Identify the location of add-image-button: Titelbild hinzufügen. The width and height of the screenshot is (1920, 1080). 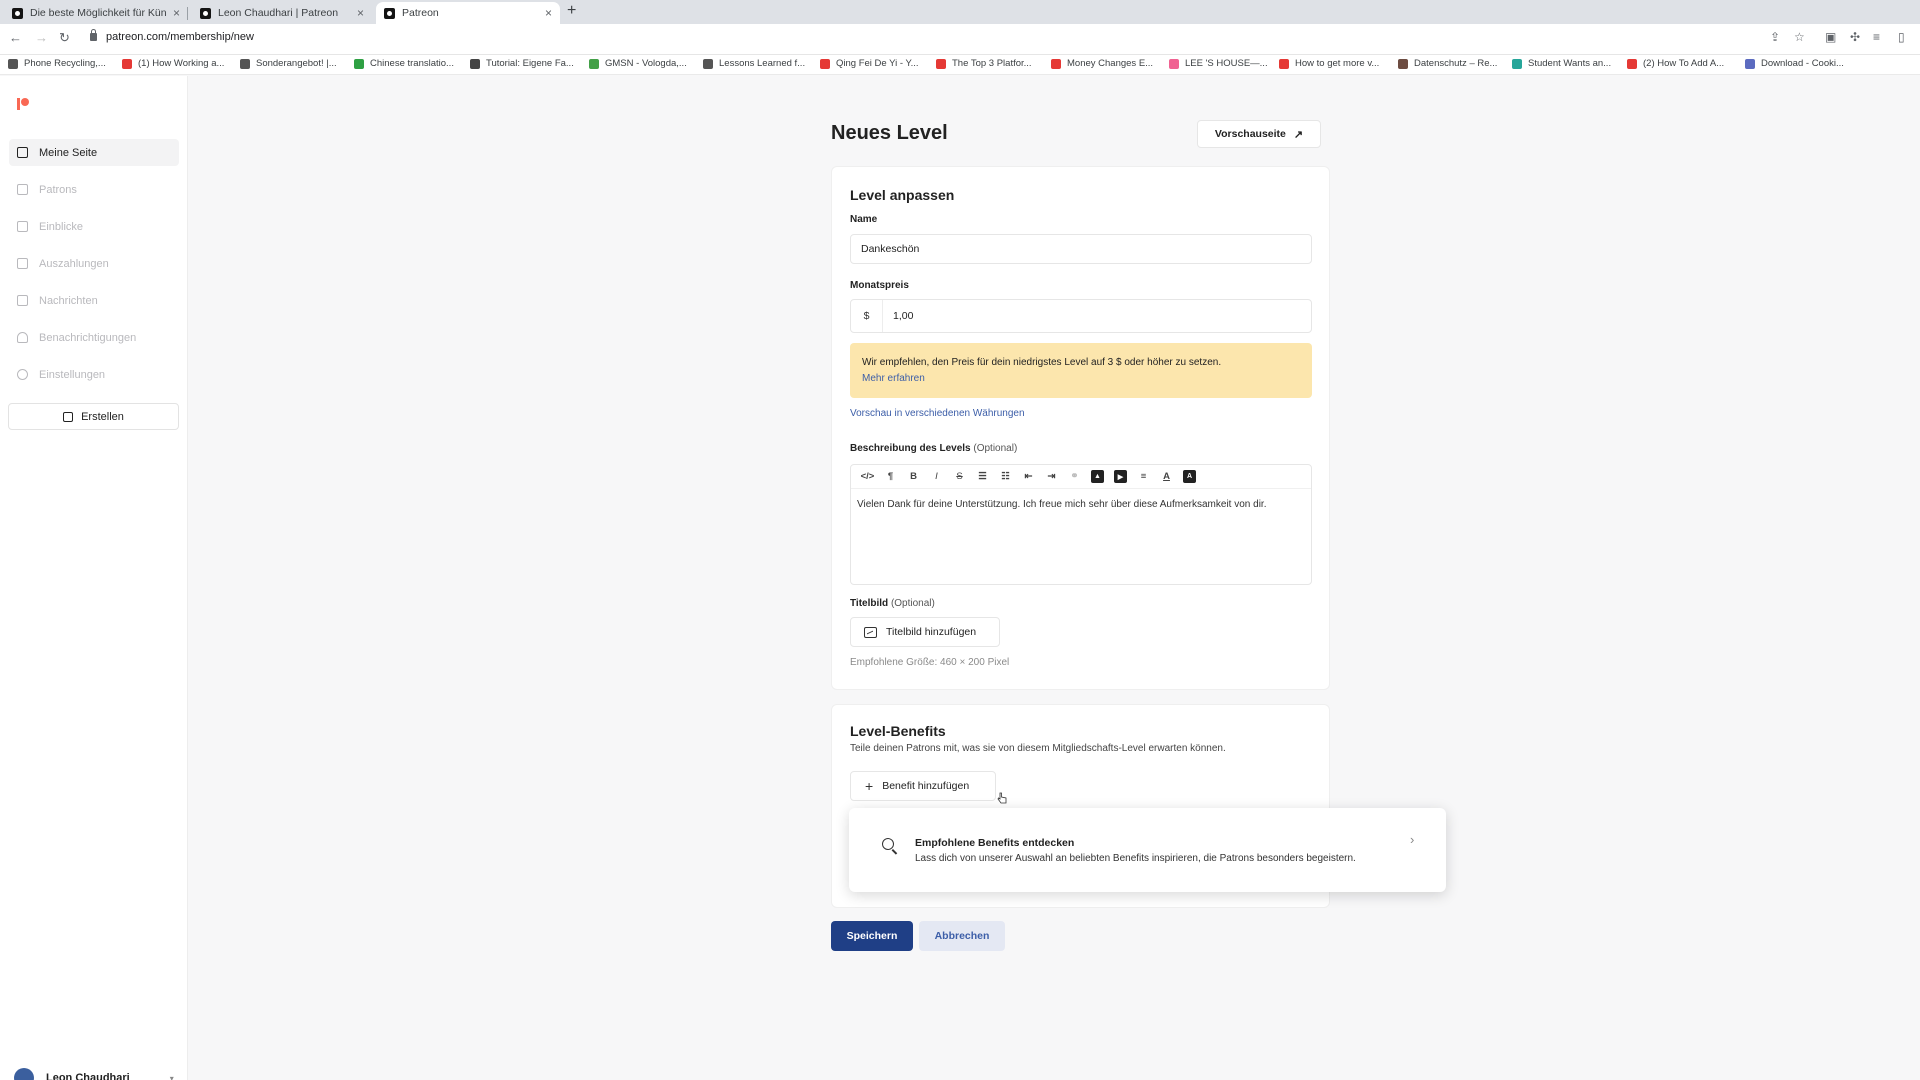
(925, 632).